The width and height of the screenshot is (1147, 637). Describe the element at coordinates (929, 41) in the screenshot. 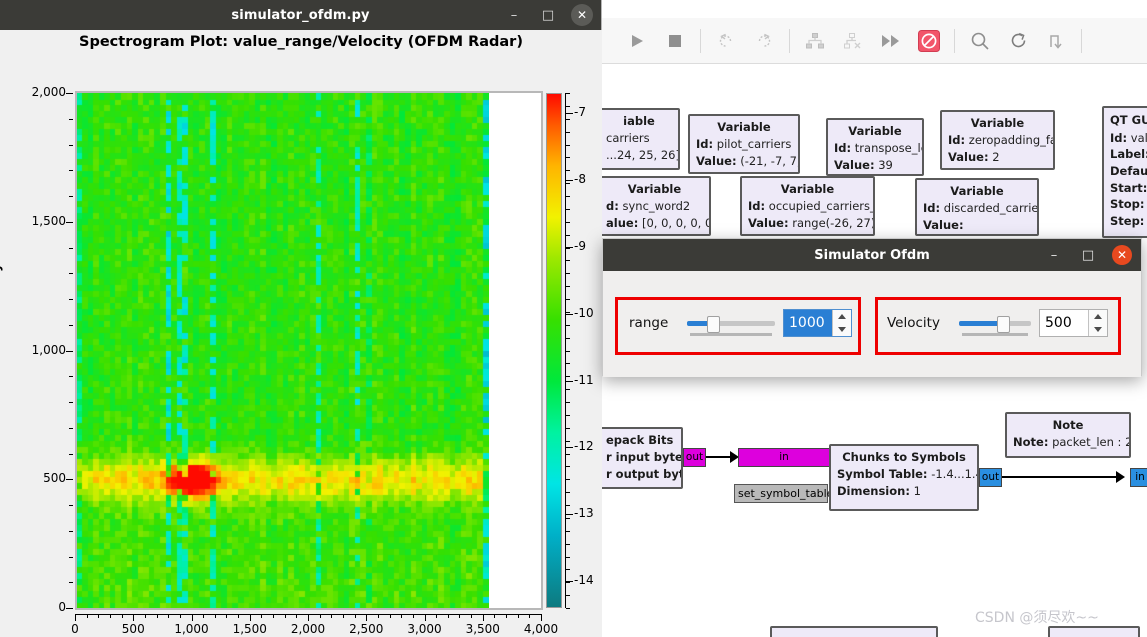

I see `disable-button` at that location.